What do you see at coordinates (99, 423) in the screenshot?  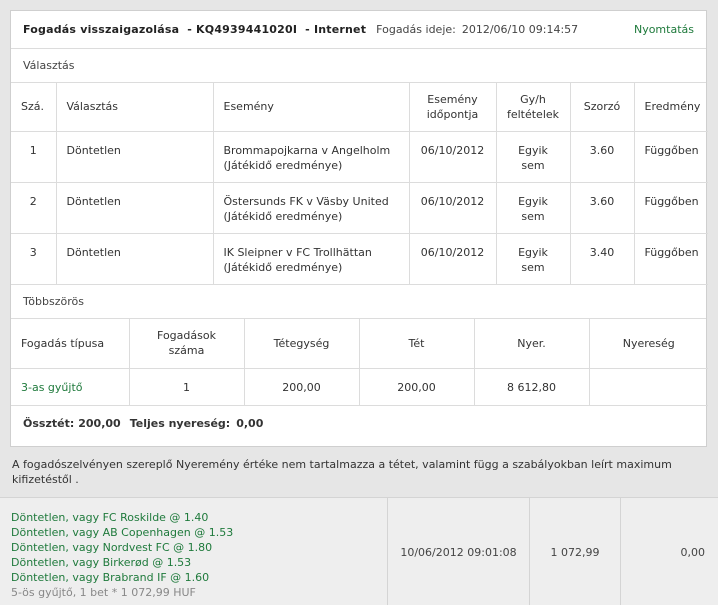 I see `total-stake-value: 200,00` at bounding box center [99, 423].